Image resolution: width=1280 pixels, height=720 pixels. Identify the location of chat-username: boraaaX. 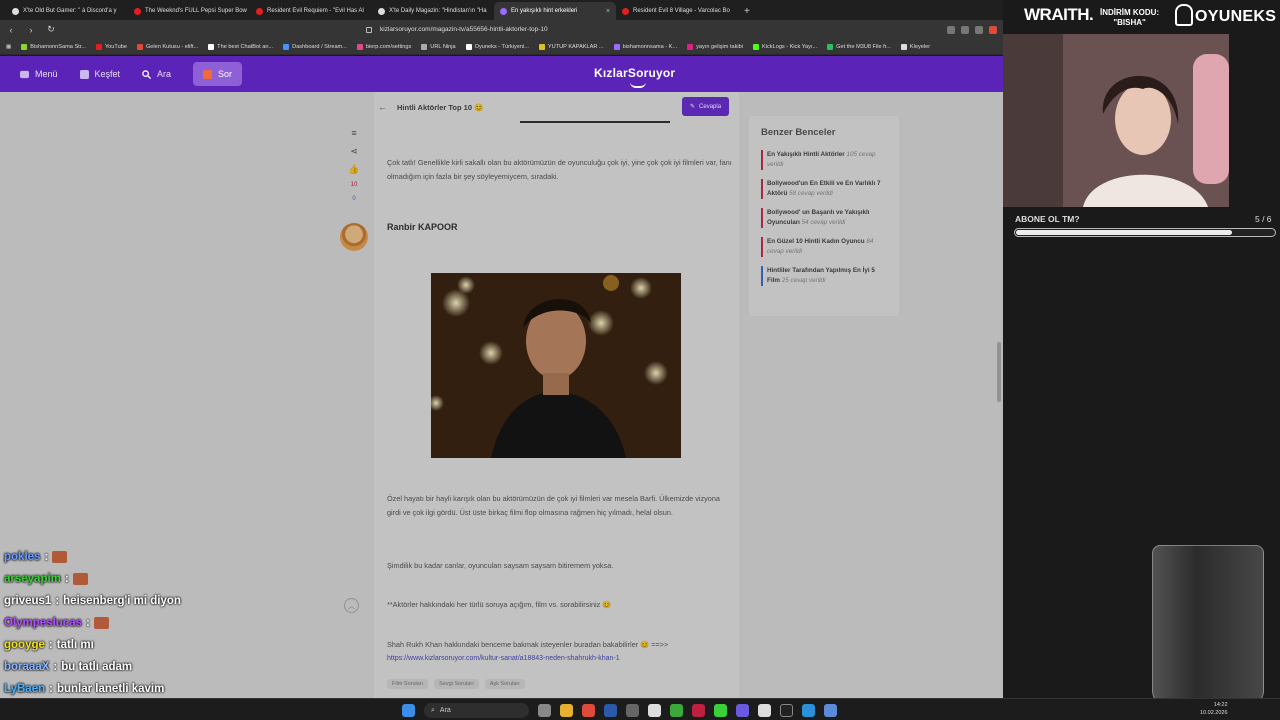
(26, 667).